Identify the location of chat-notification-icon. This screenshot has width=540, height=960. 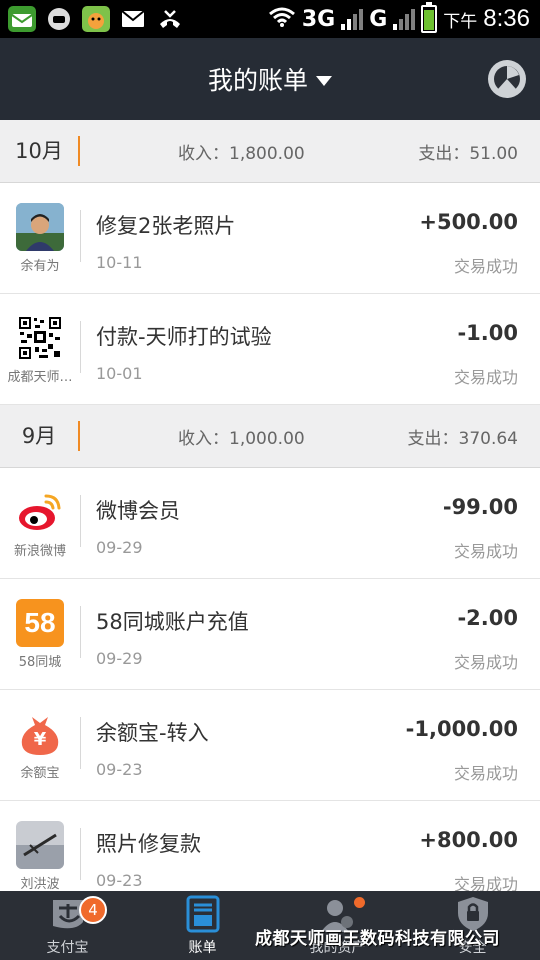
(59, 19).